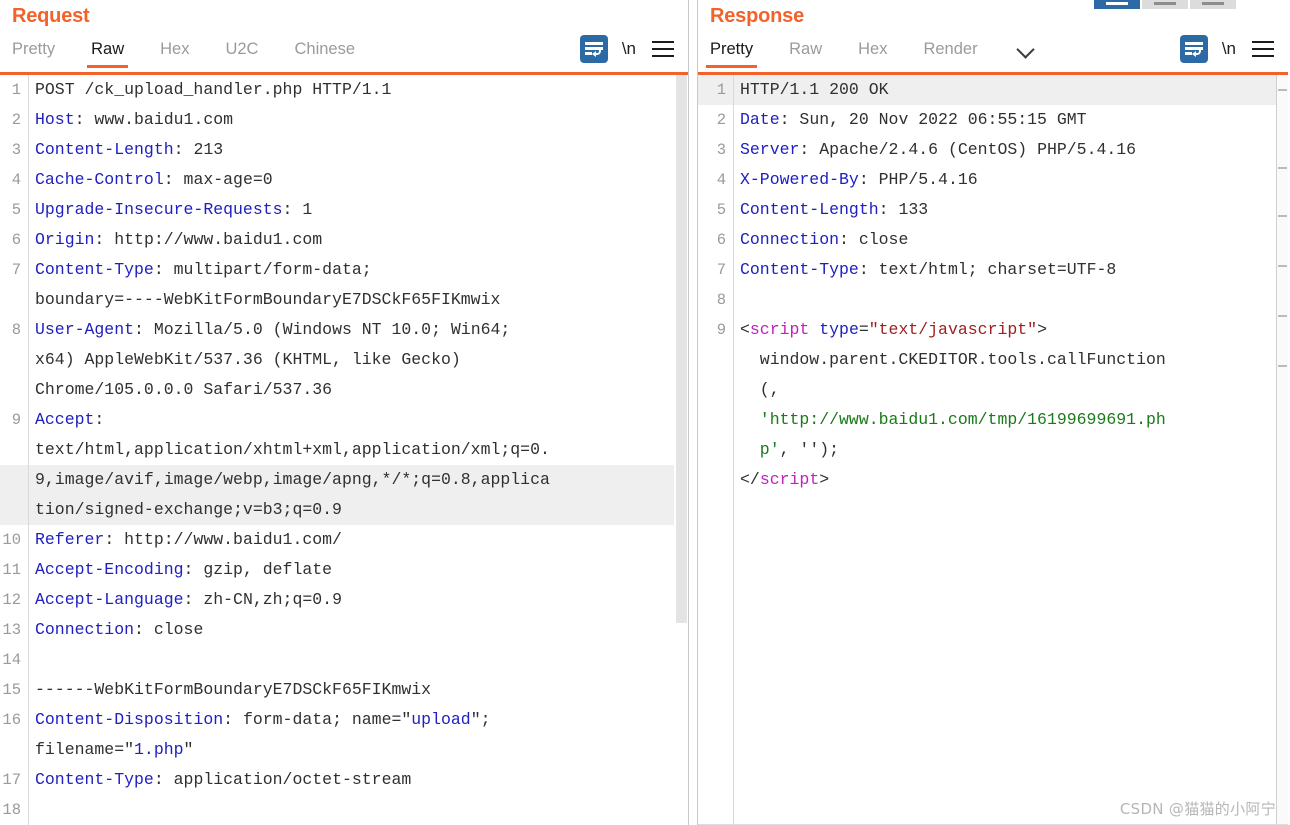  I want to click on chevron-down-icon, so click(1027, 49).